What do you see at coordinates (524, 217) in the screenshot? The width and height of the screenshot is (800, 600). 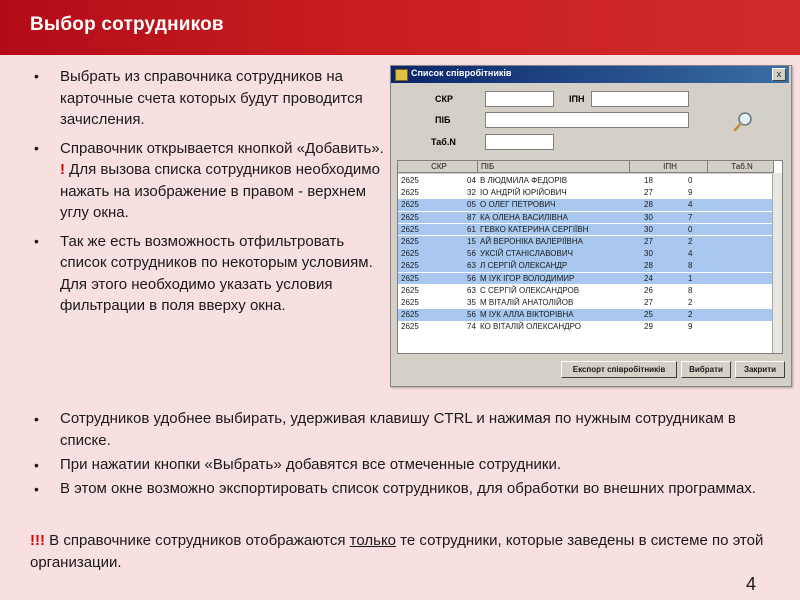 I see `table-cell: КА ОЛЕНА ВАСИЛІВНА` at bounding box center [524, 217].